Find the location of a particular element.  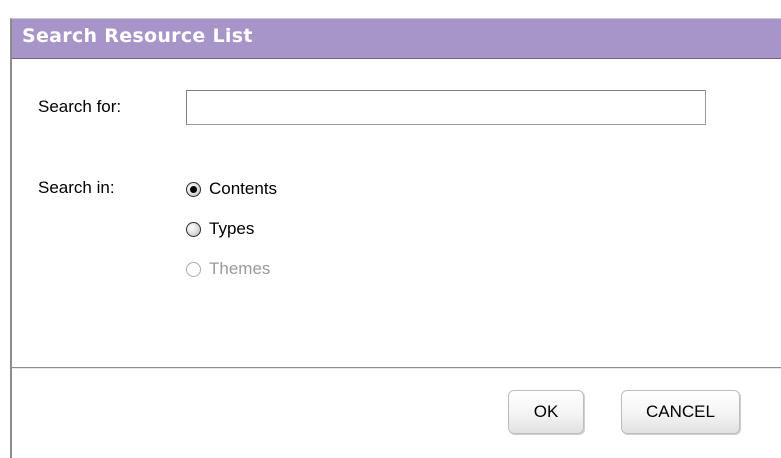

footer-divider is located at coordinates (396, 368).